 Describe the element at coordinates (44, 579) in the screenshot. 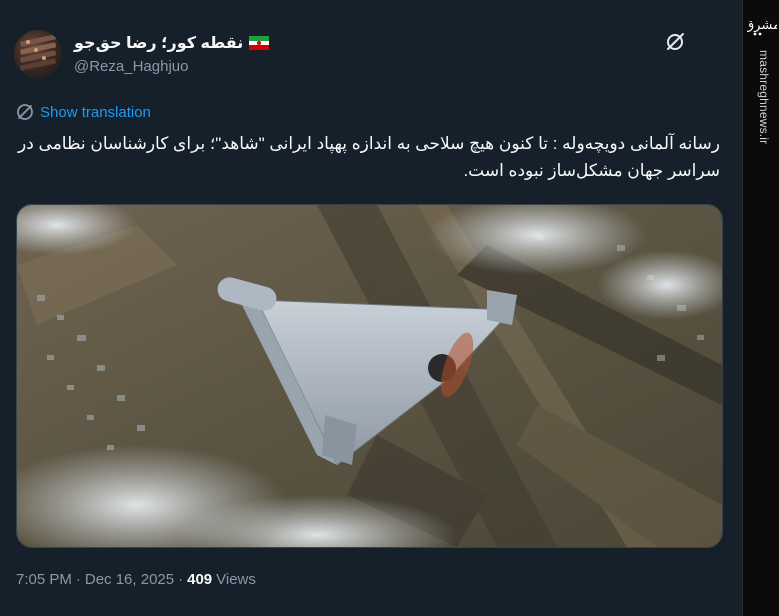

I see `tweet-time: 7:05 PM` at that location.